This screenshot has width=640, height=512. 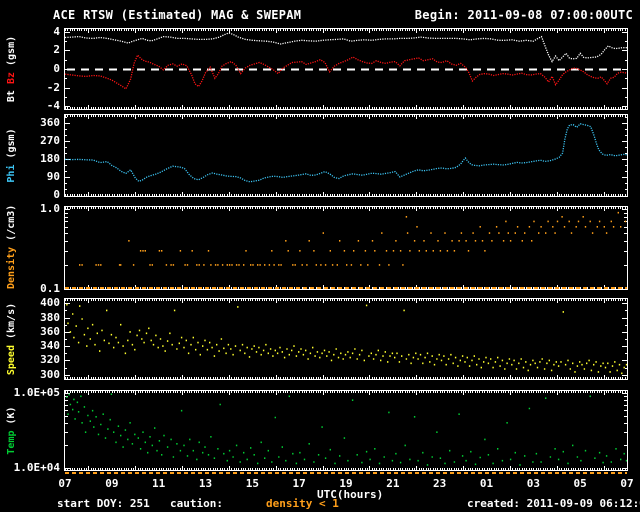 What do you see at coordinates (11, 173) in the screenshot?
I see `phi-axis-label-part: Phi` at bounding box center [11, 173].